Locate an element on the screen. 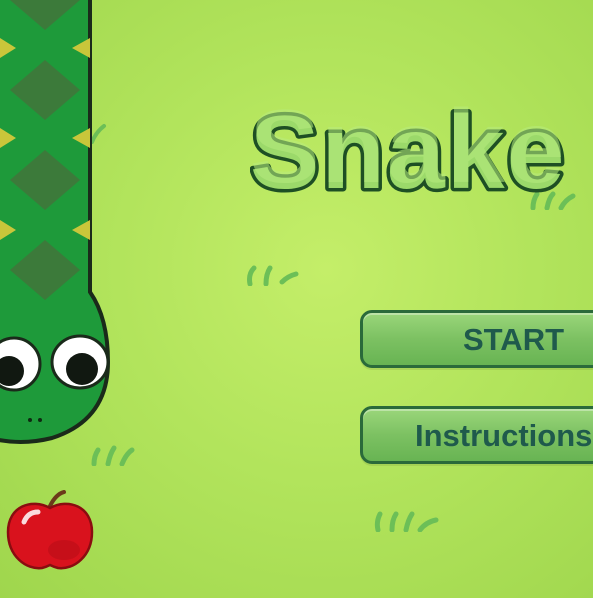 The height and width of the screenshot is (598, 593). start-button: START is located at coordinates (476, 339).